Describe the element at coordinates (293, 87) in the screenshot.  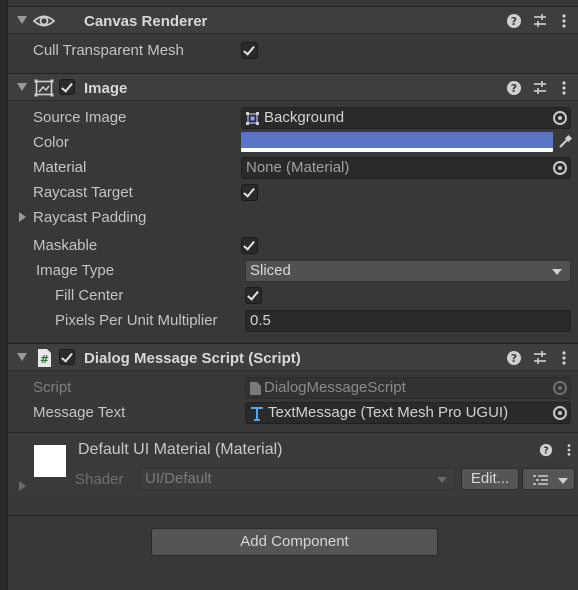
I see `image-header: Image ?` at that location.